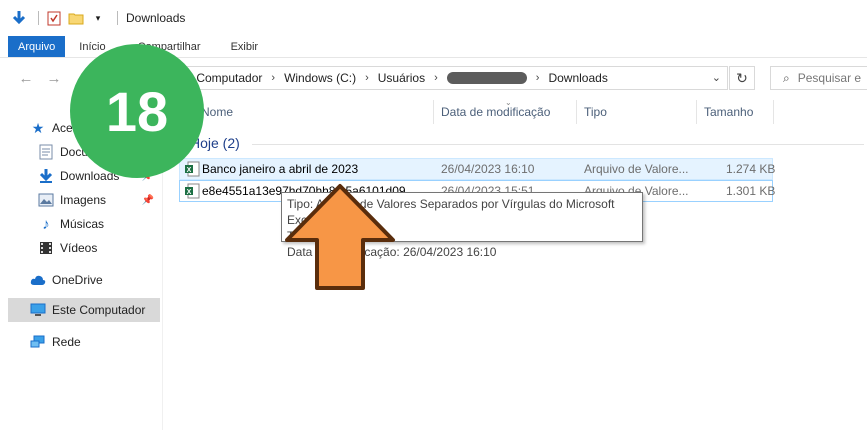 The width and height of the screenshot is (867, 430). Describe the element at coordinates (320, 78) in the screenshot. I see `breadcrumb-drive: Windows (C:)` at that location.